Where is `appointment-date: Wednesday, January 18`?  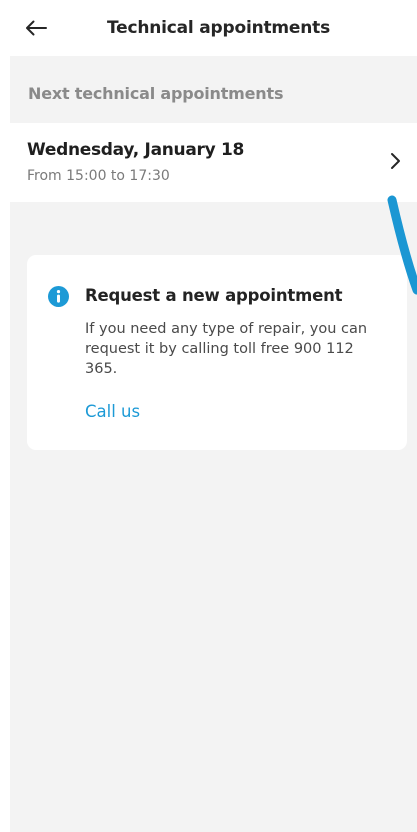
appointment-date: Wednesday, January 18 is located at coordinates (136, 150).